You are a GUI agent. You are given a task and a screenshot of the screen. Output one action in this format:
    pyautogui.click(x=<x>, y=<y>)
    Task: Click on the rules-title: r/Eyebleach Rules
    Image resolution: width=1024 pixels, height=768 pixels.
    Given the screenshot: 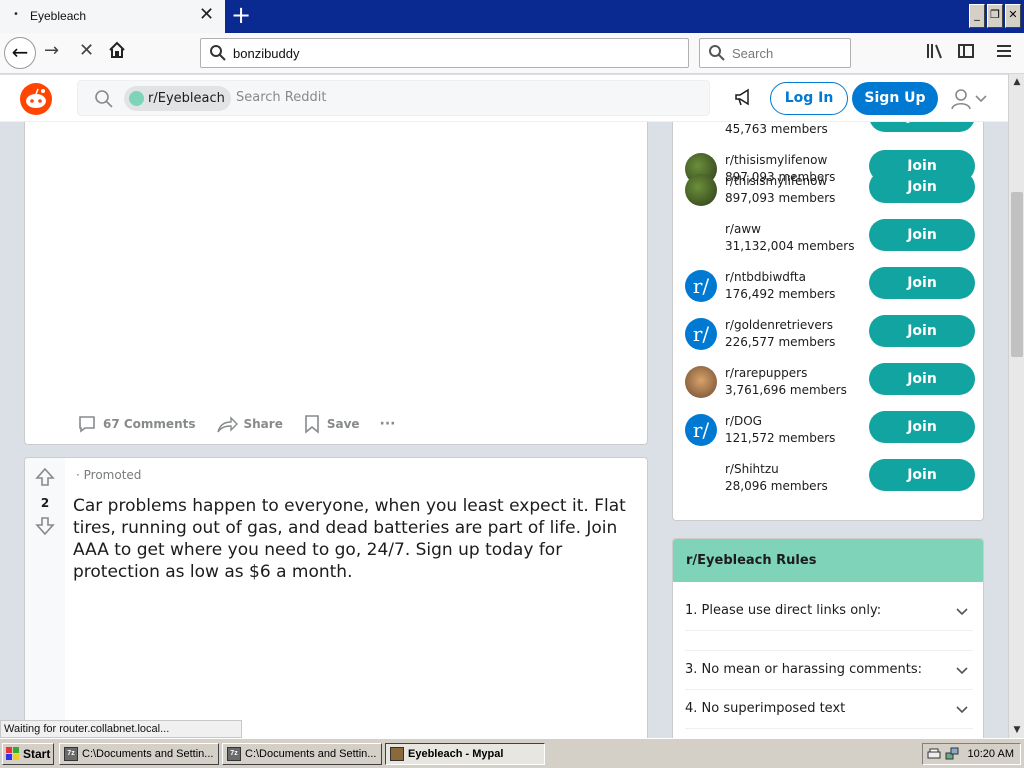 What is the action you would take?
    pyautogui.click(x=751, y=560)
    